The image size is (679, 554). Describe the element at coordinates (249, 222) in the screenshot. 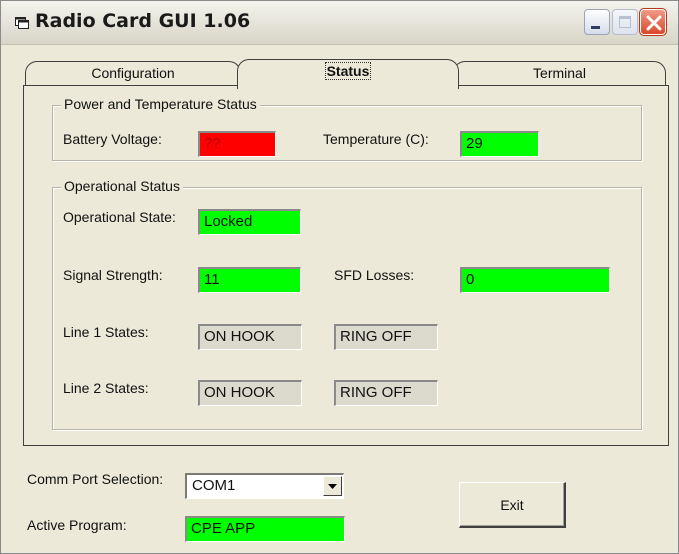

I see `operational-state-field: Locked` at that location.